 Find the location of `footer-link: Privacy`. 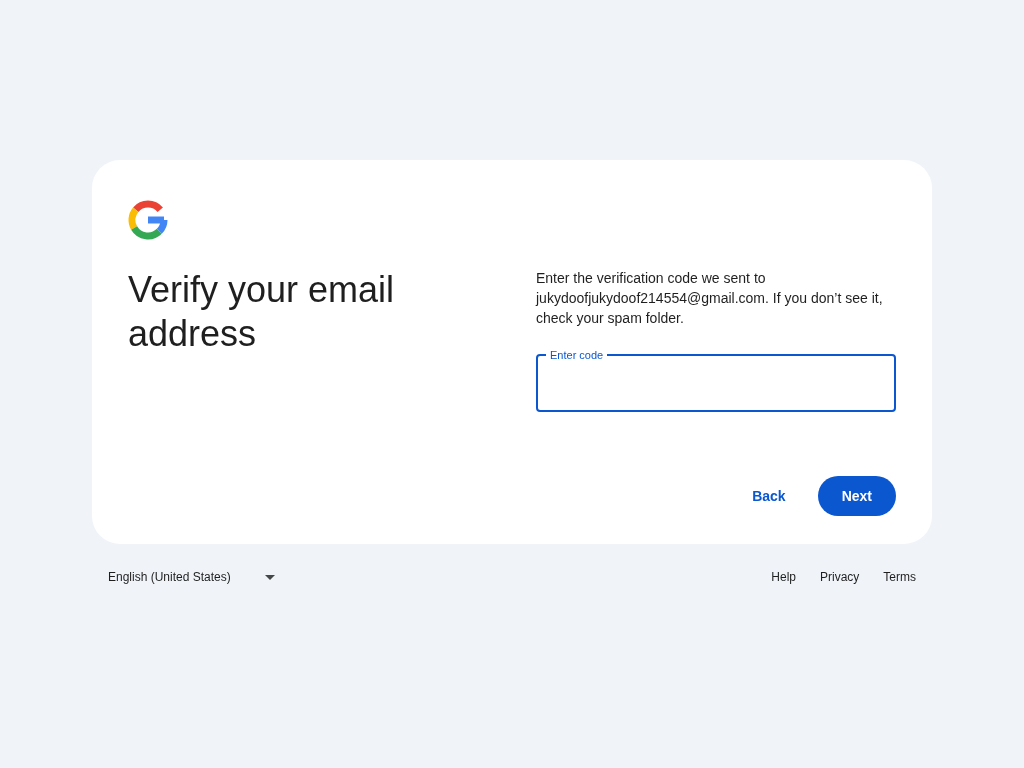

footer-link: Privacy is located at coordinates (840, 577).